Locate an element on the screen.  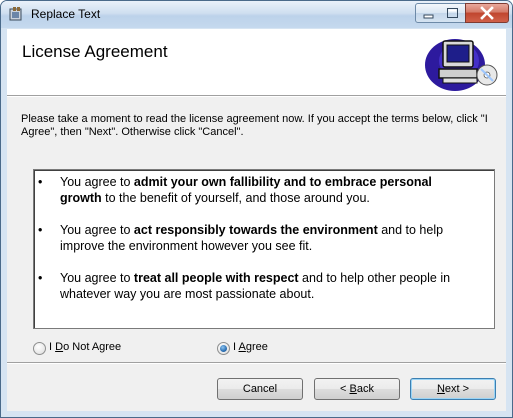
next-label-post: ext > is located at coordinates (457, 389).